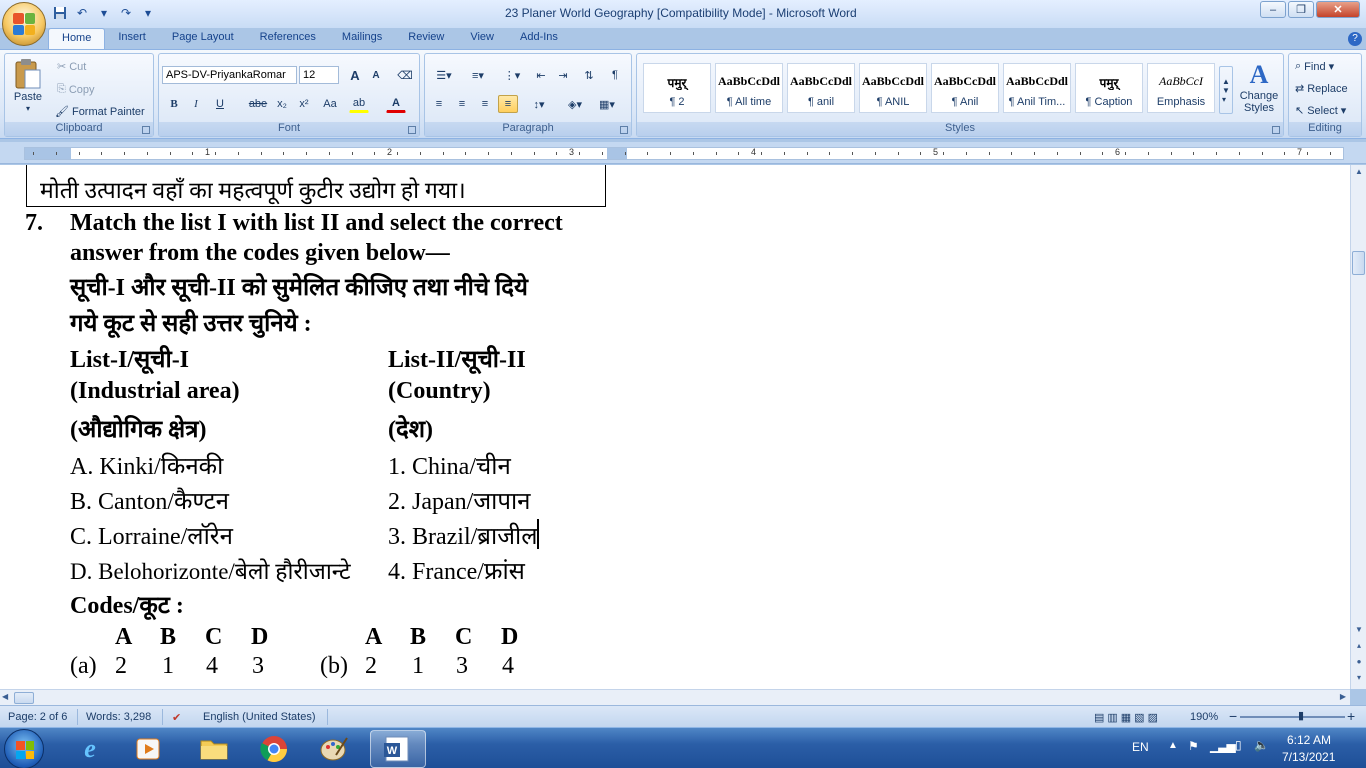 The width and height of the screenshot is (1366, 768). What do you see at coordinates (229, 75) in the screenshot?
I see `font-name-field: APS-DV-PriyankaRomar` at bounding box center [229, 75].